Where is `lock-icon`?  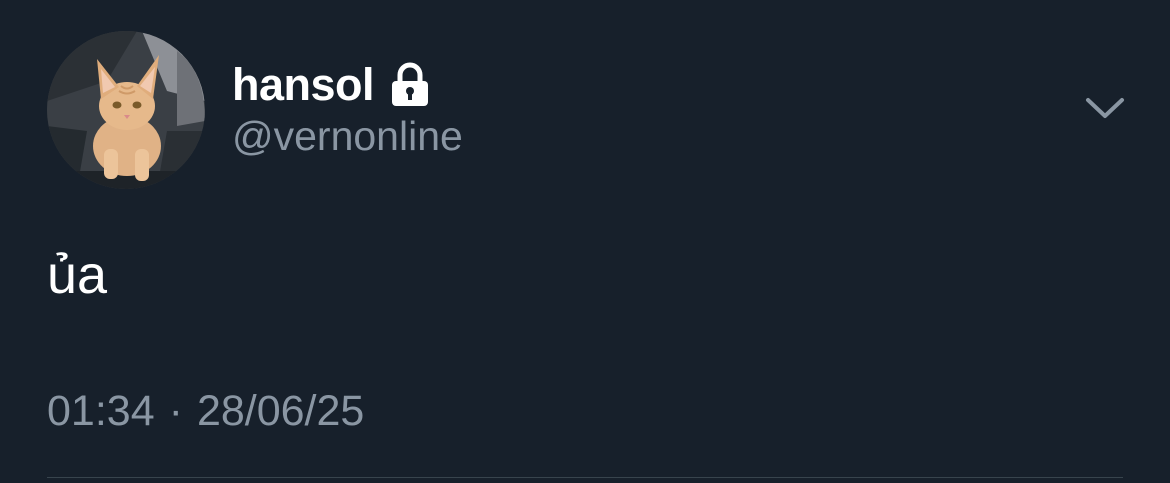
lock-icon is located at coordinates (410, 85).